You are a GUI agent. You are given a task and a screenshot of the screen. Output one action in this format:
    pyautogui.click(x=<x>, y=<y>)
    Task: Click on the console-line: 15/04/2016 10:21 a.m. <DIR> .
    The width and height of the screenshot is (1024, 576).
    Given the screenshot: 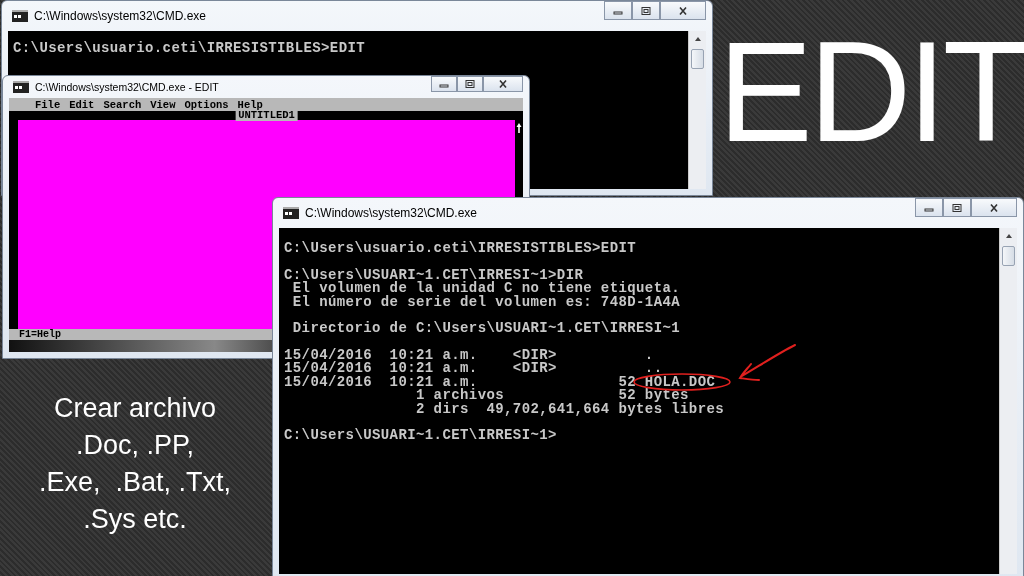 What is the action you would take?
    pyautogui.click(x=469, y=355)
    